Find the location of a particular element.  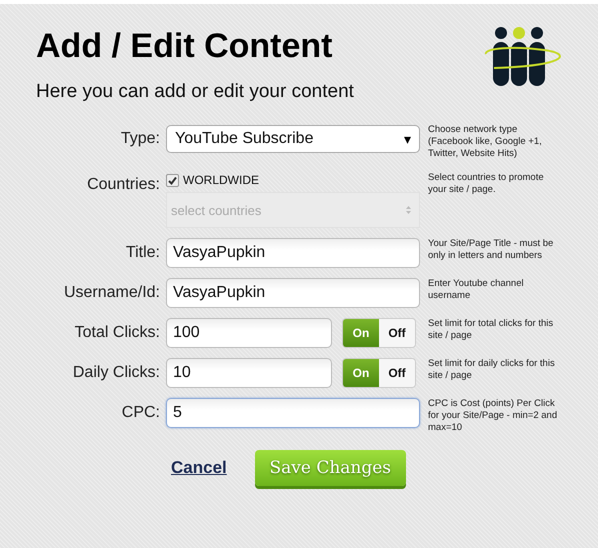

cancel-link: Cancel is located at coordinates (199, 468).